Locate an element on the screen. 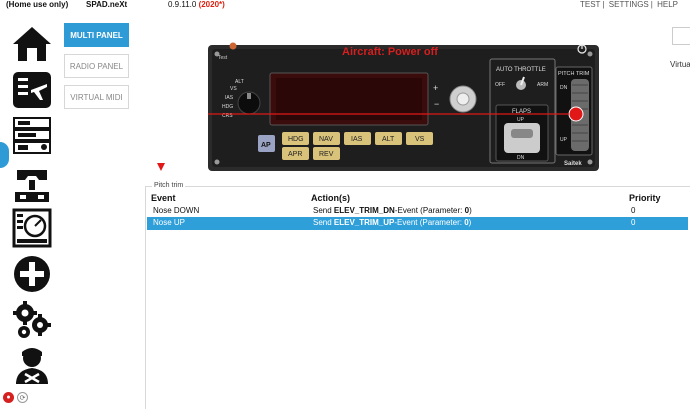 The height and width of the screenshot is (411, 690). flight-plan-icon is located at coordinates (32, 90).